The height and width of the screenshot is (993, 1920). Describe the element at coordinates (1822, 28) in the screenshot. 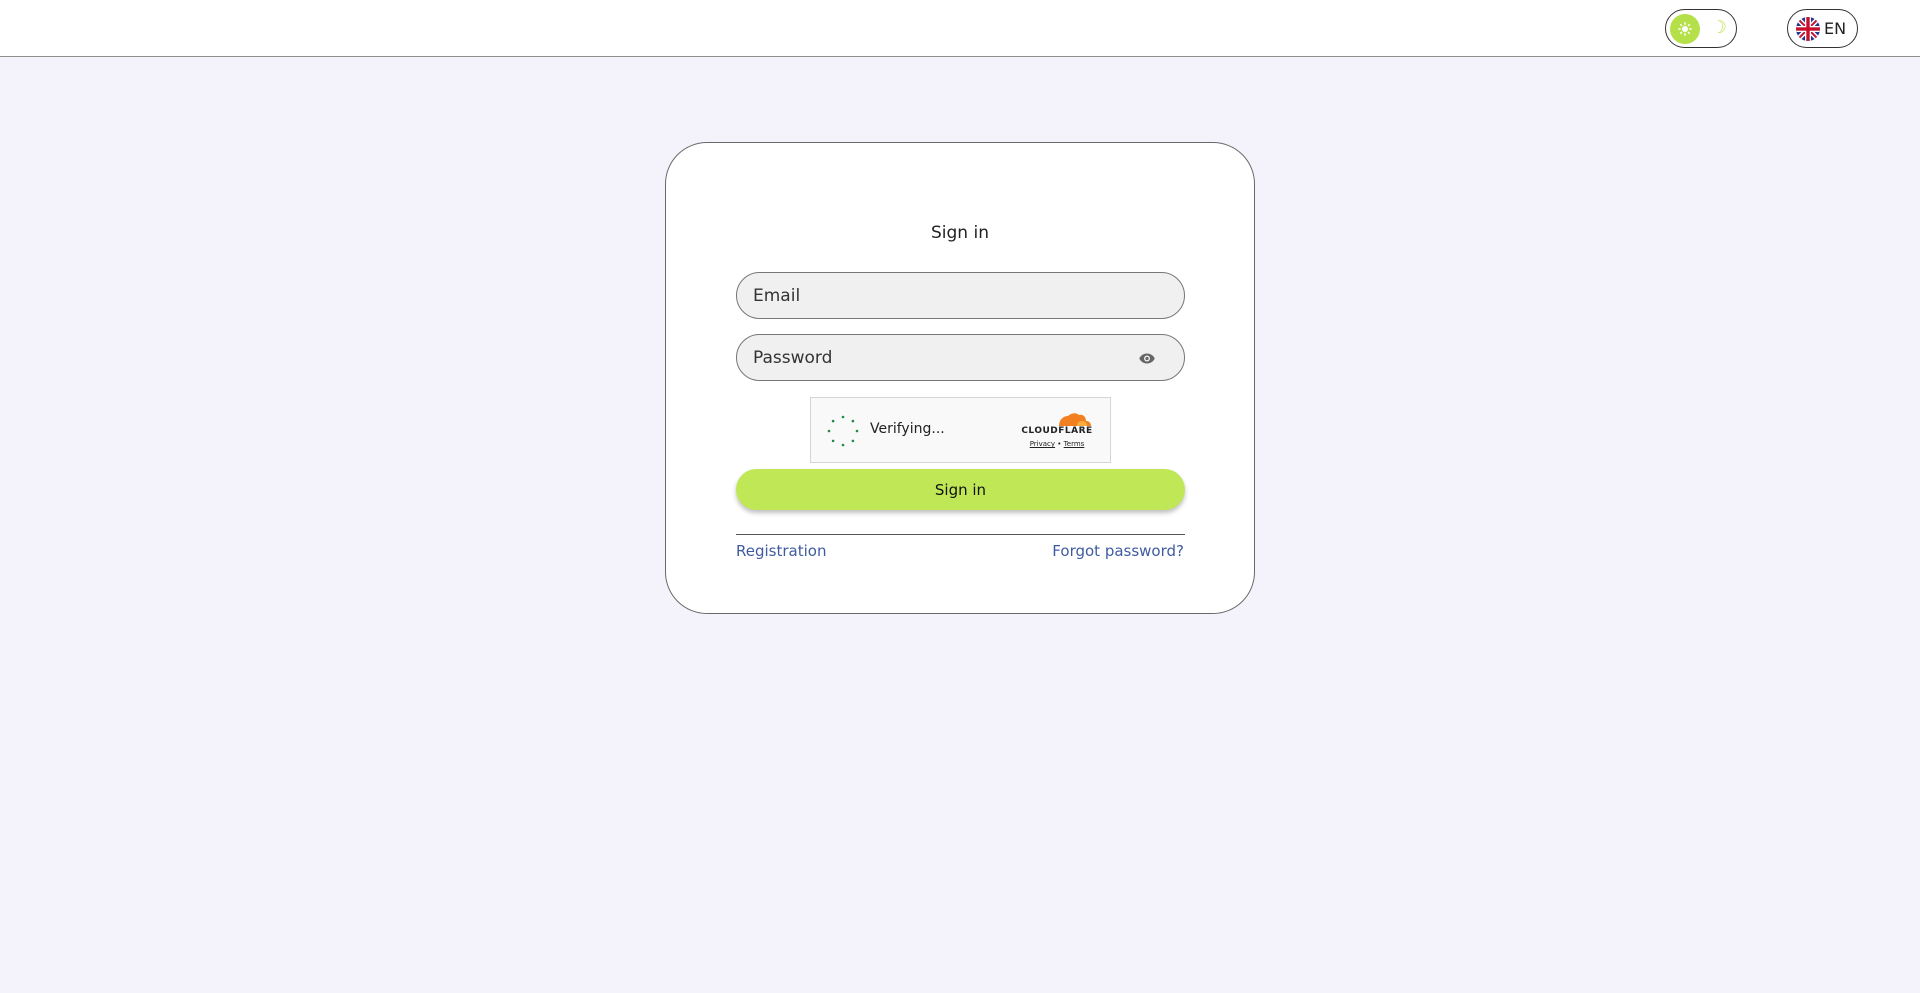

I see `language-selector: EN` at that location.